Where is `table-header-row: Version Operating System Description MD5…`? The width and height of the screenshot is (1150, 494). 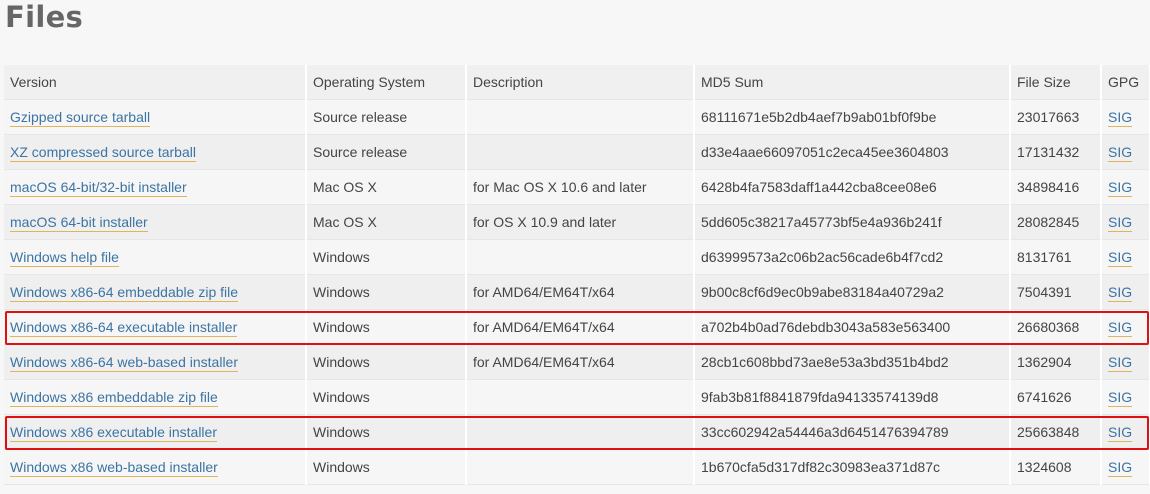
table-header-row: Version Operating System Description MD5… is located at coordinates (577, 82).